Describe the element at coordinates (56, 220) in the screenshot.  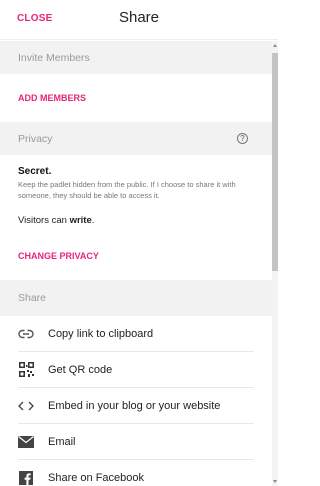
I see `visitors-permission-text: Visitors can write.` at that location.